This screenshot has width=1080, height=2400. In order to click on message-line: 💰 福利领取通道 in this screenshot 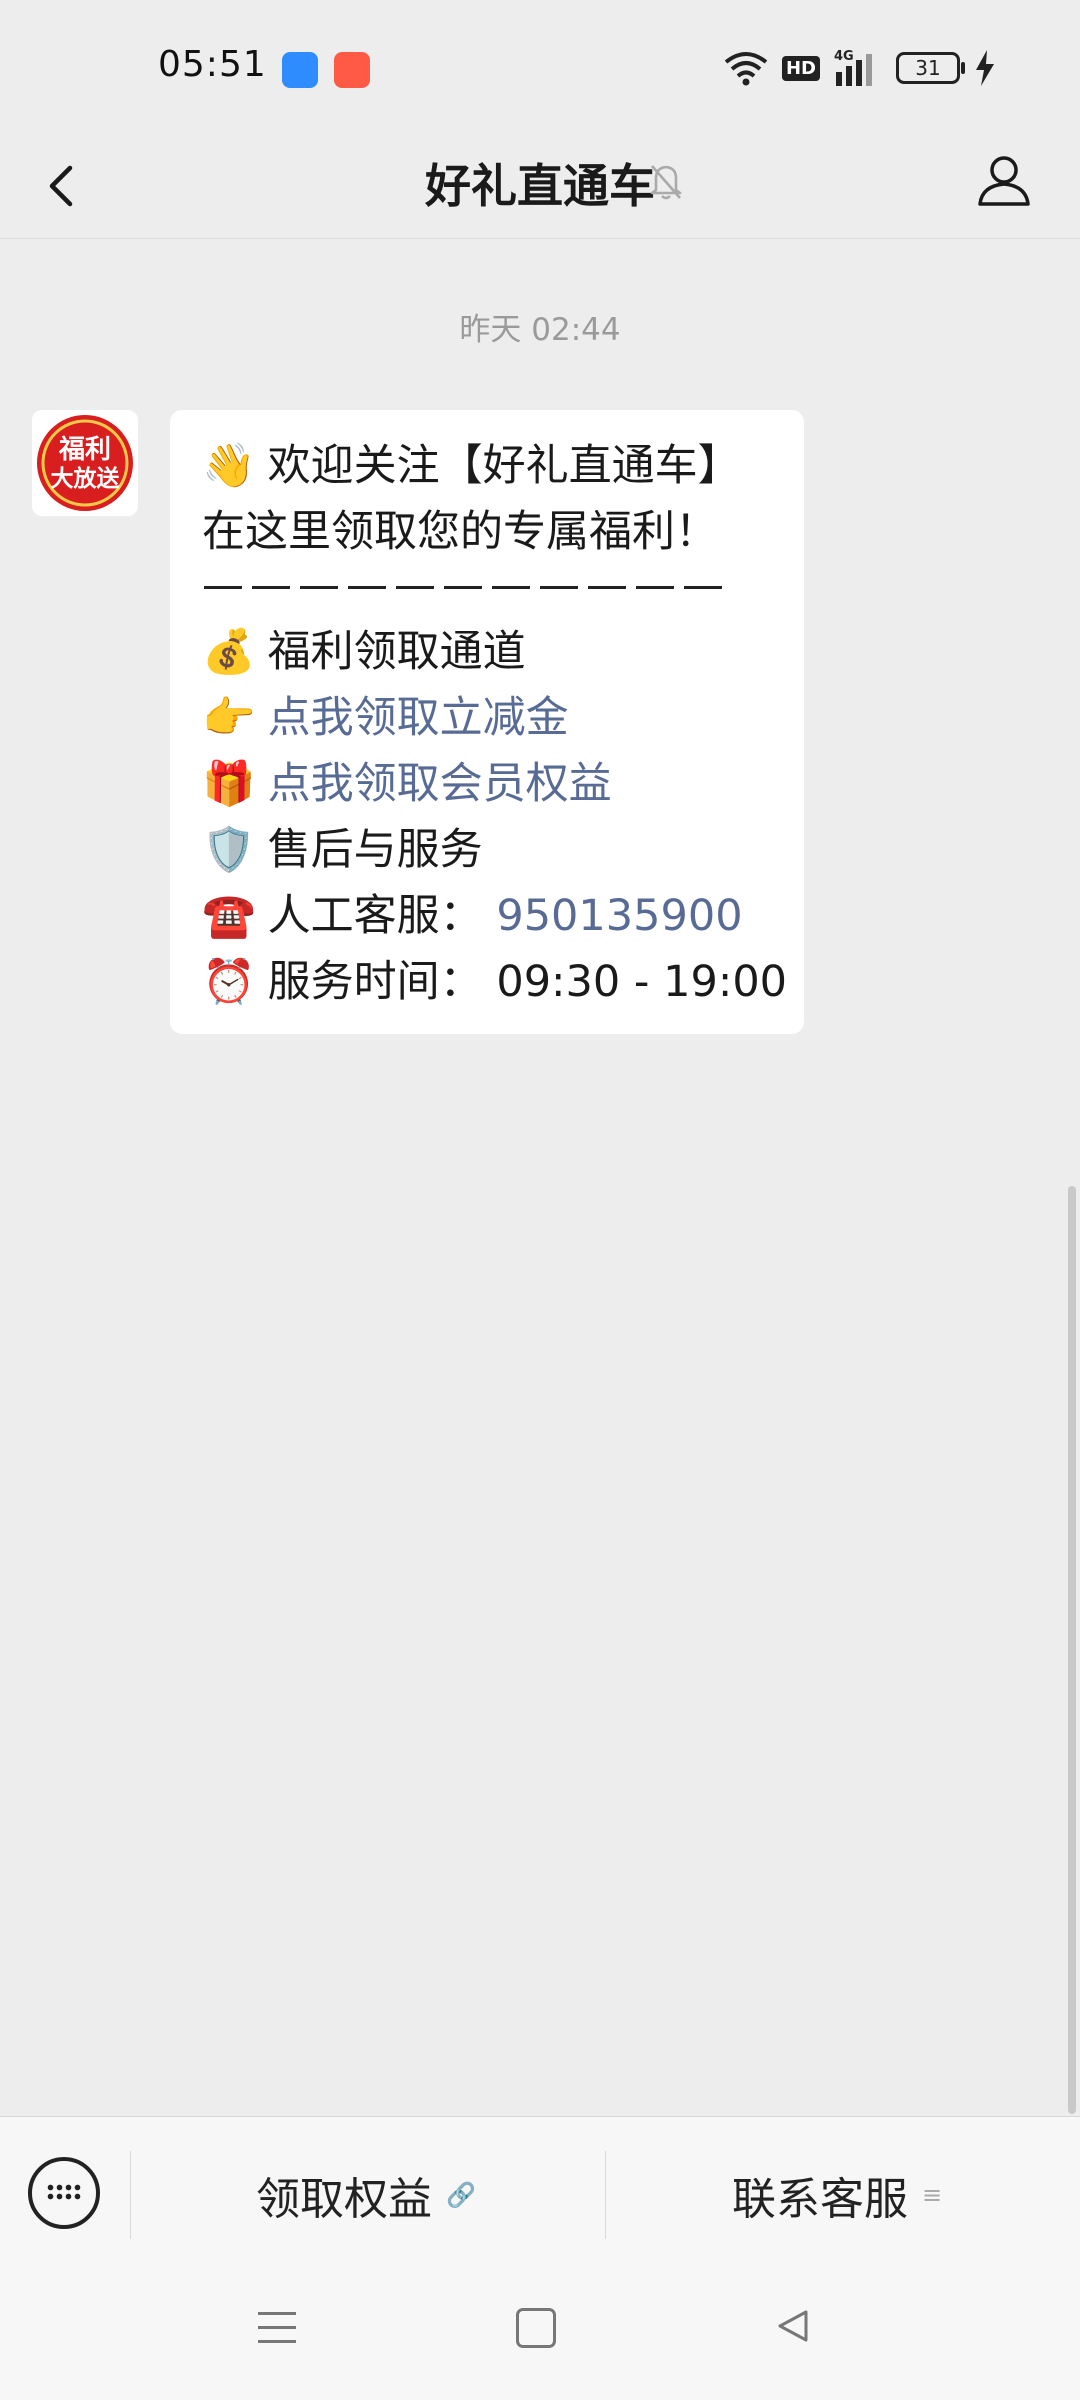, I will do `click(364, 652)`.